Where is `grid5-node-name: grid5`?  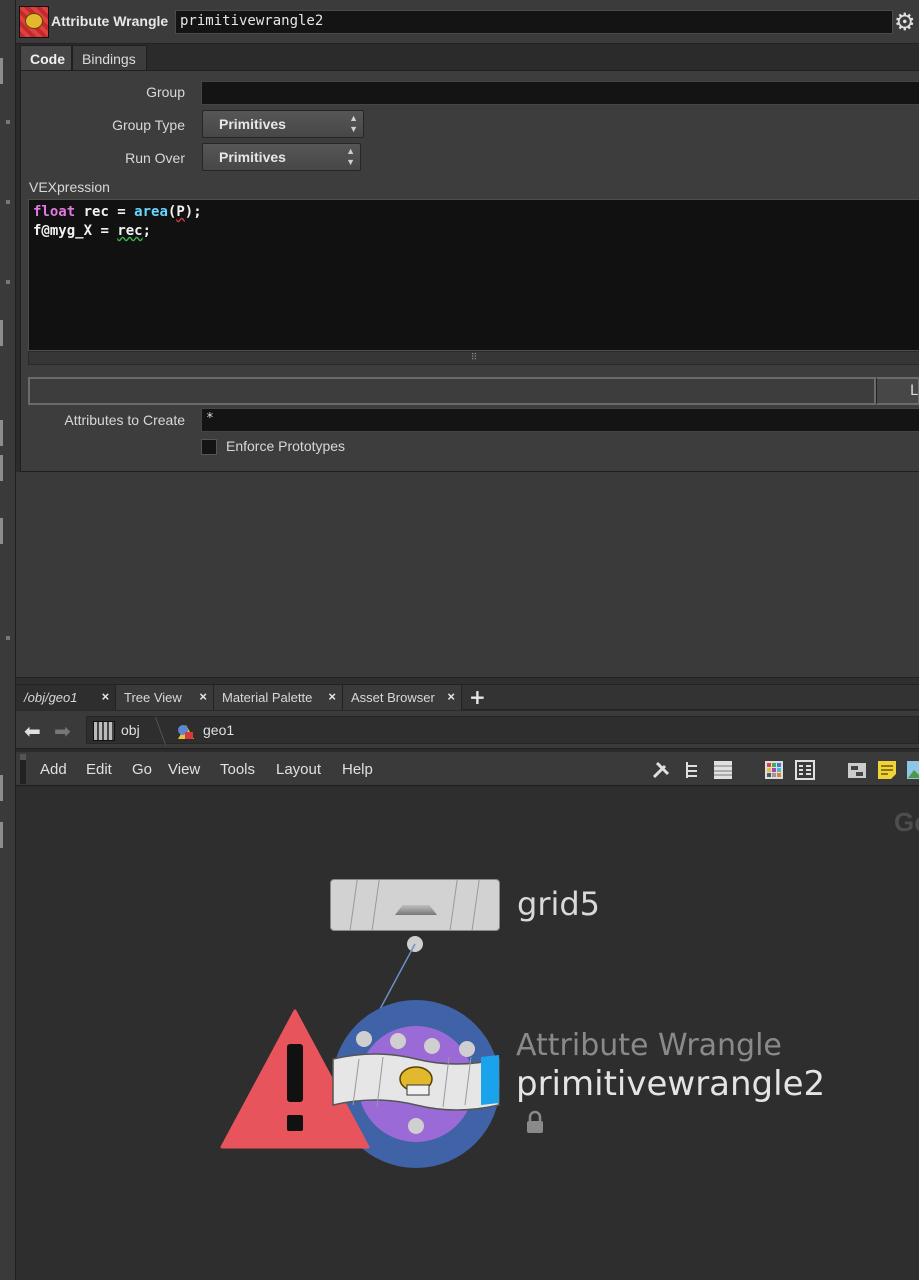 grid5-node-name: grid5 is located at coordinates (558, 904).